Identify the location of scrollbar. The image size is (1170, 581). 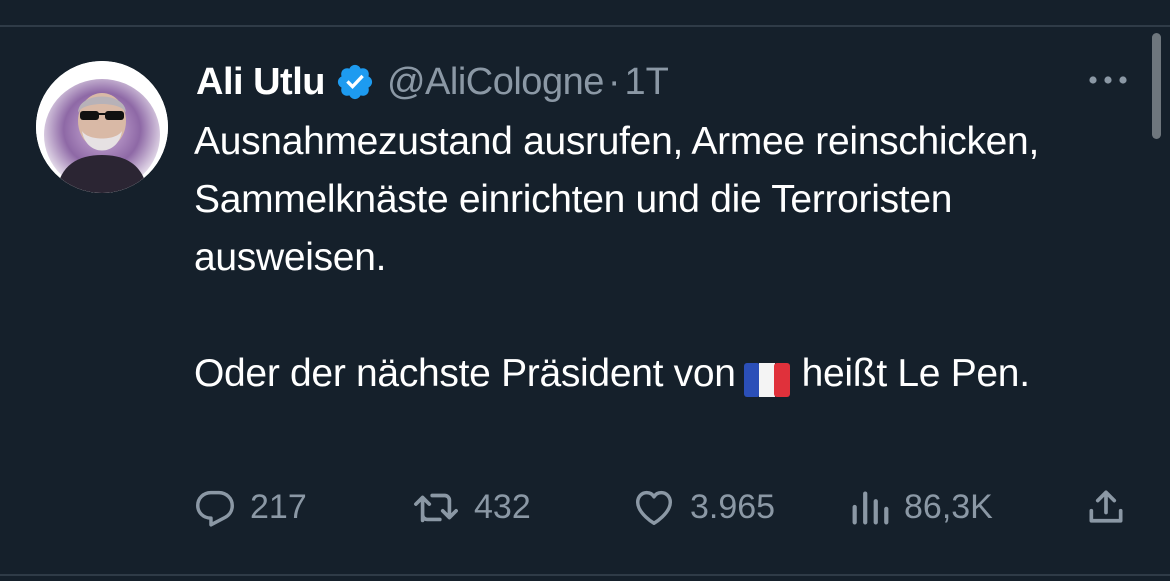
(1156, 86).